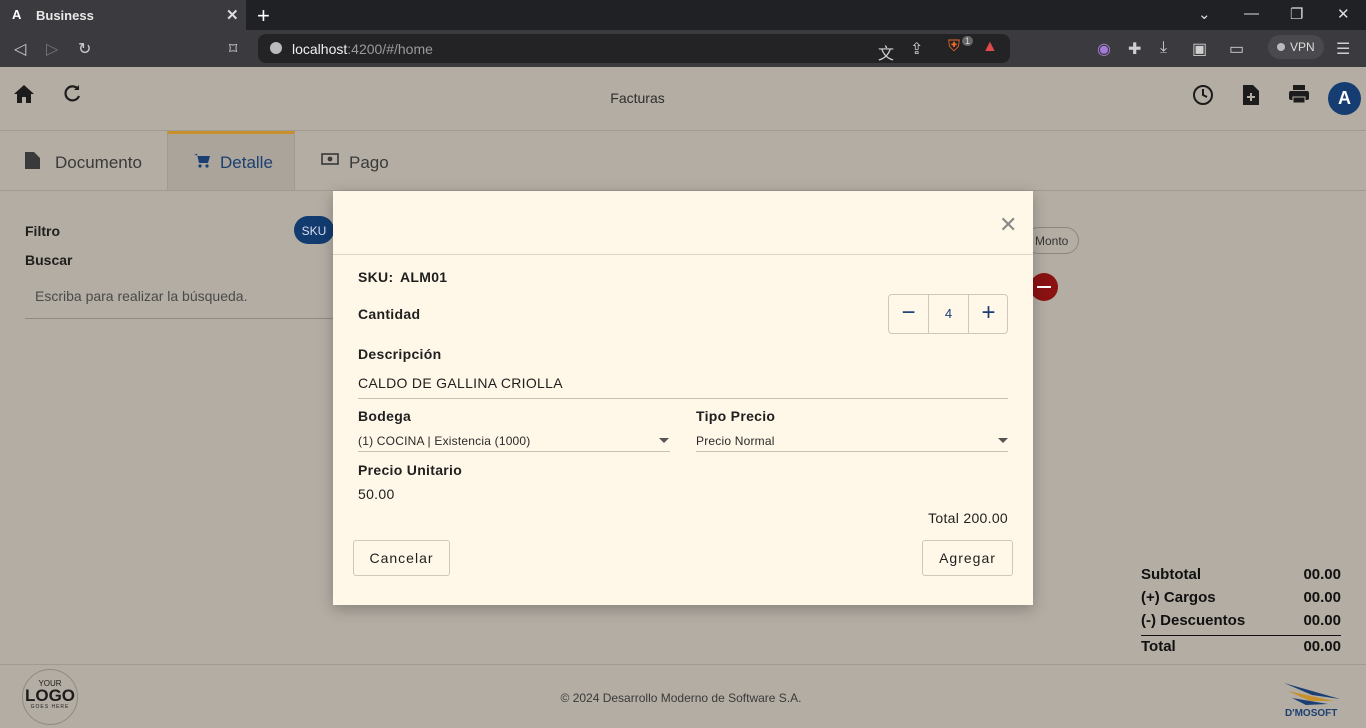 The image size is (1366, 728). I want to click on angular-logo-icon: A, so click(17, 14).